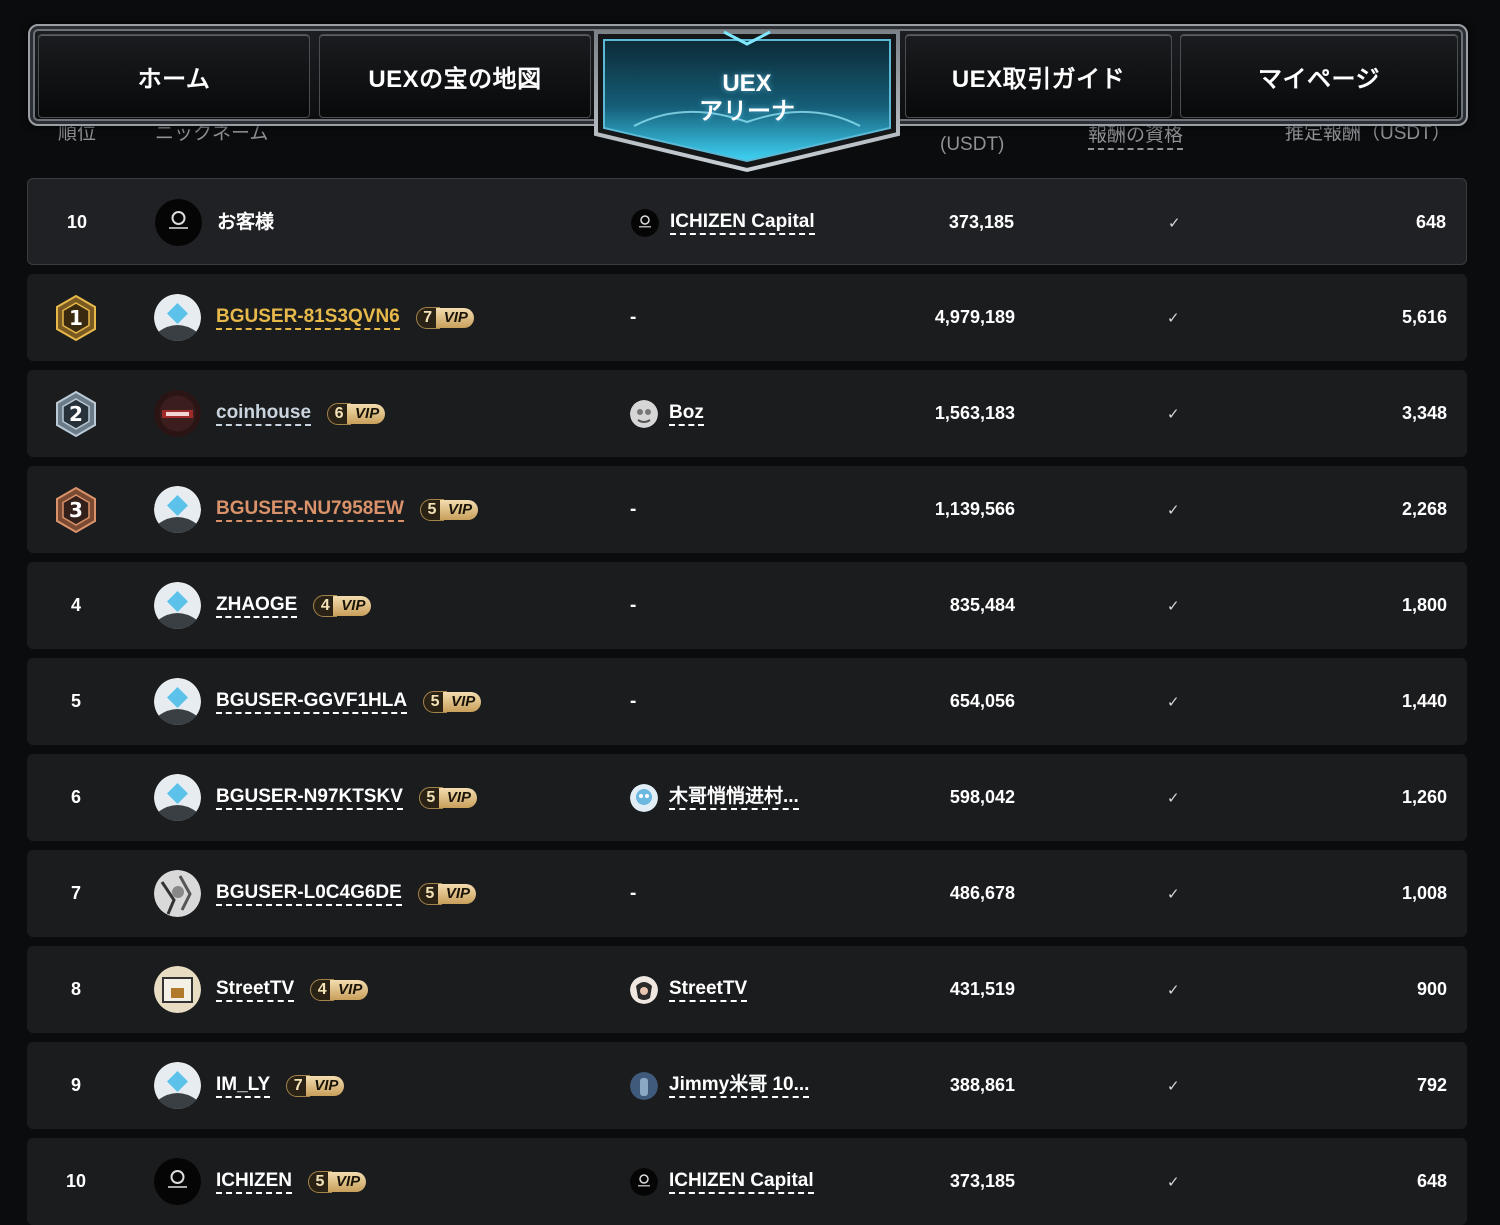 The height and width of the screenshot is (1225, 1500). Describe the element at coordinates (747, 317) in the screenshot. I see `table-row: 1 BGUSER-81S3QVN6 7 VIP - 4,979,189 ✓ 5,616` at that location.